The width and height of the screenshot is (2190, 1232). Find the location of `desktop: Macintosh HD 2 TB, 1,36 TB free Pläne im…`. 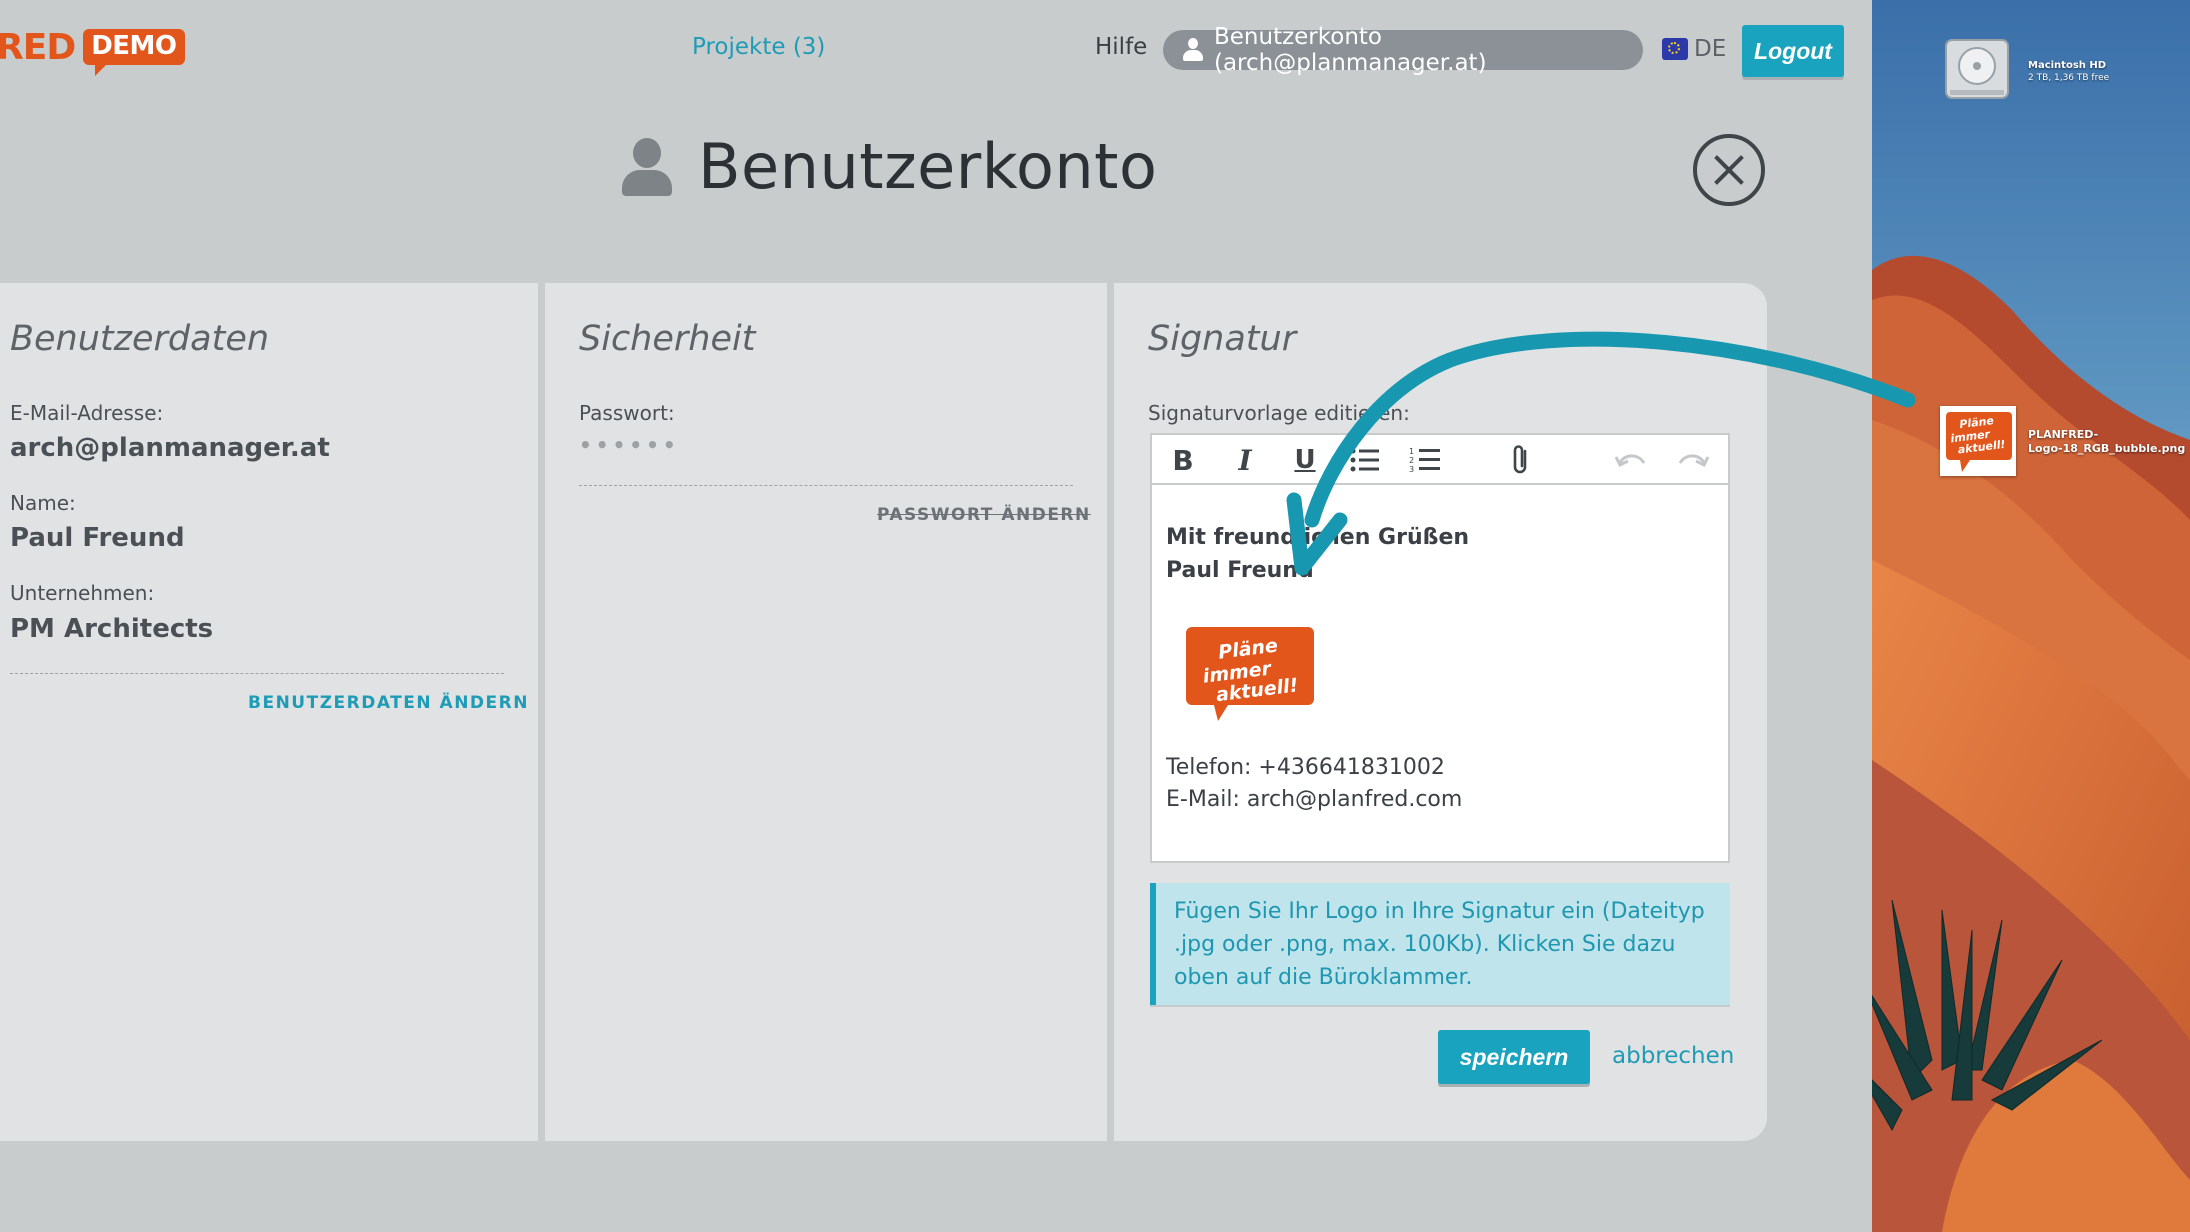

desktop: Macintosh HD 2 TB, 1,36 TB free Pläne im… is located at coordinates (2031, 616).